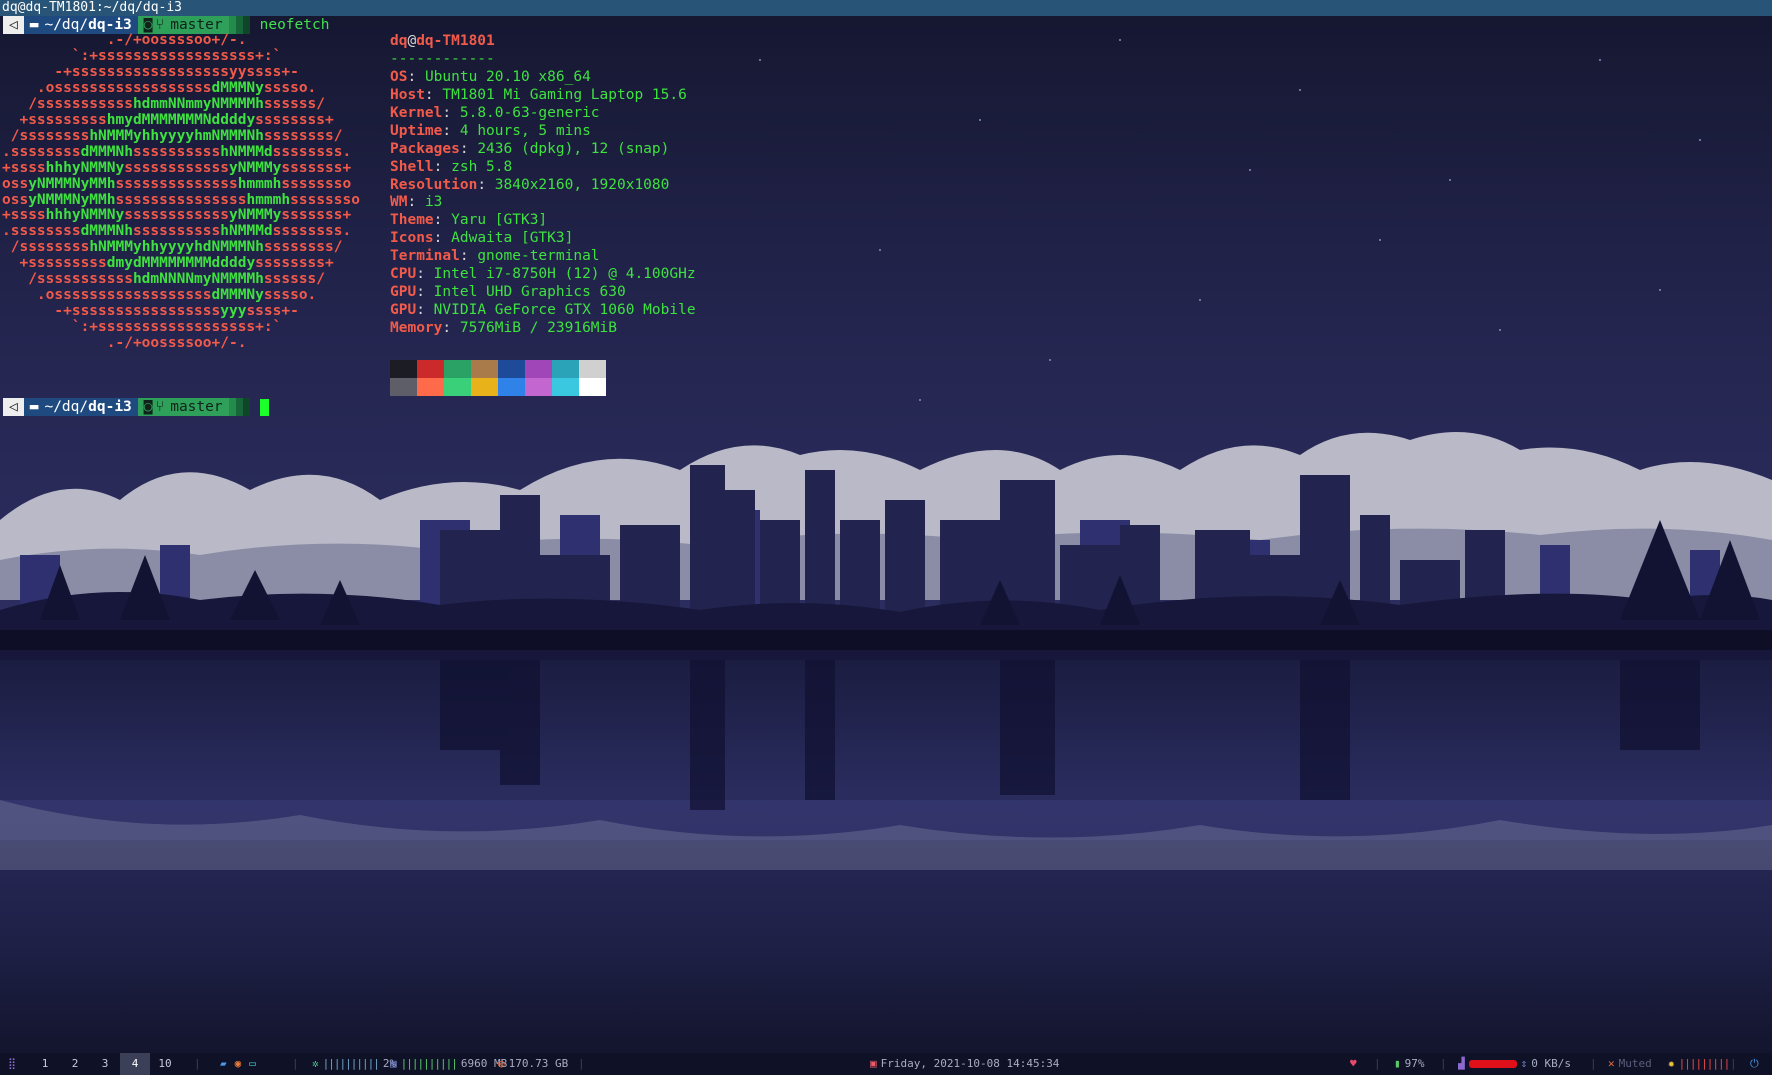 This screenshot has width=1772, height=1075. I want to click on info-value: gnome-terminal, so click(538, 256).